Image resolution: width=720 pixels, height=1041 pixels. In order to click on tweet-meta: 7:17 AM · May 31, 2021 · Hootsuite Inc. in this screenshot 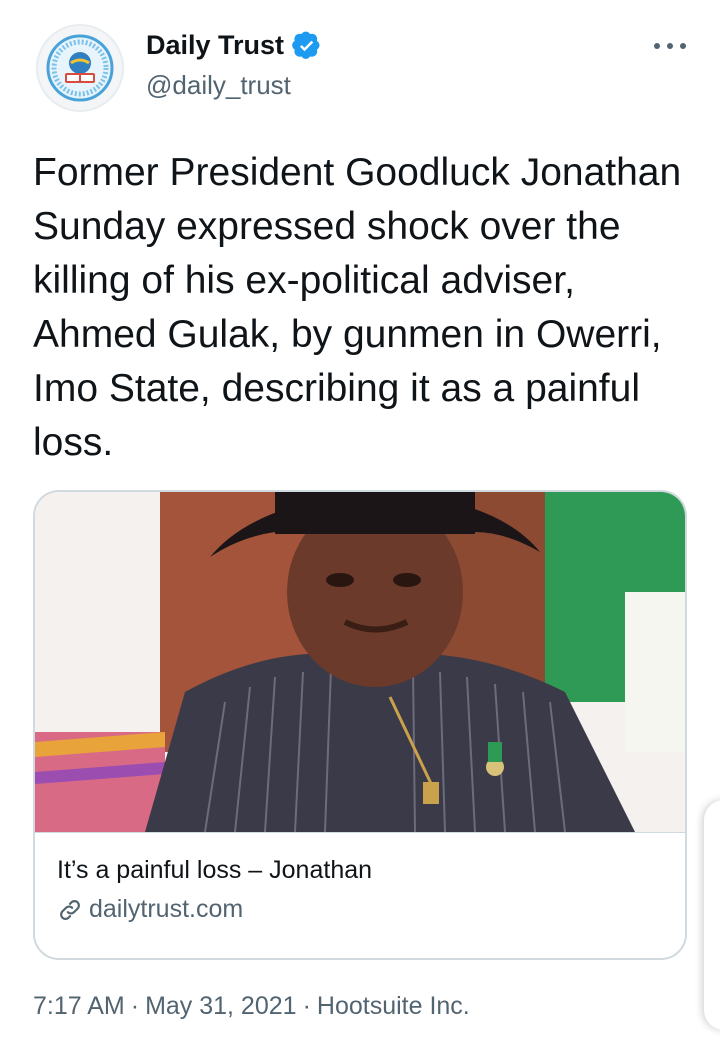, I will do `click(251, 1006)`.